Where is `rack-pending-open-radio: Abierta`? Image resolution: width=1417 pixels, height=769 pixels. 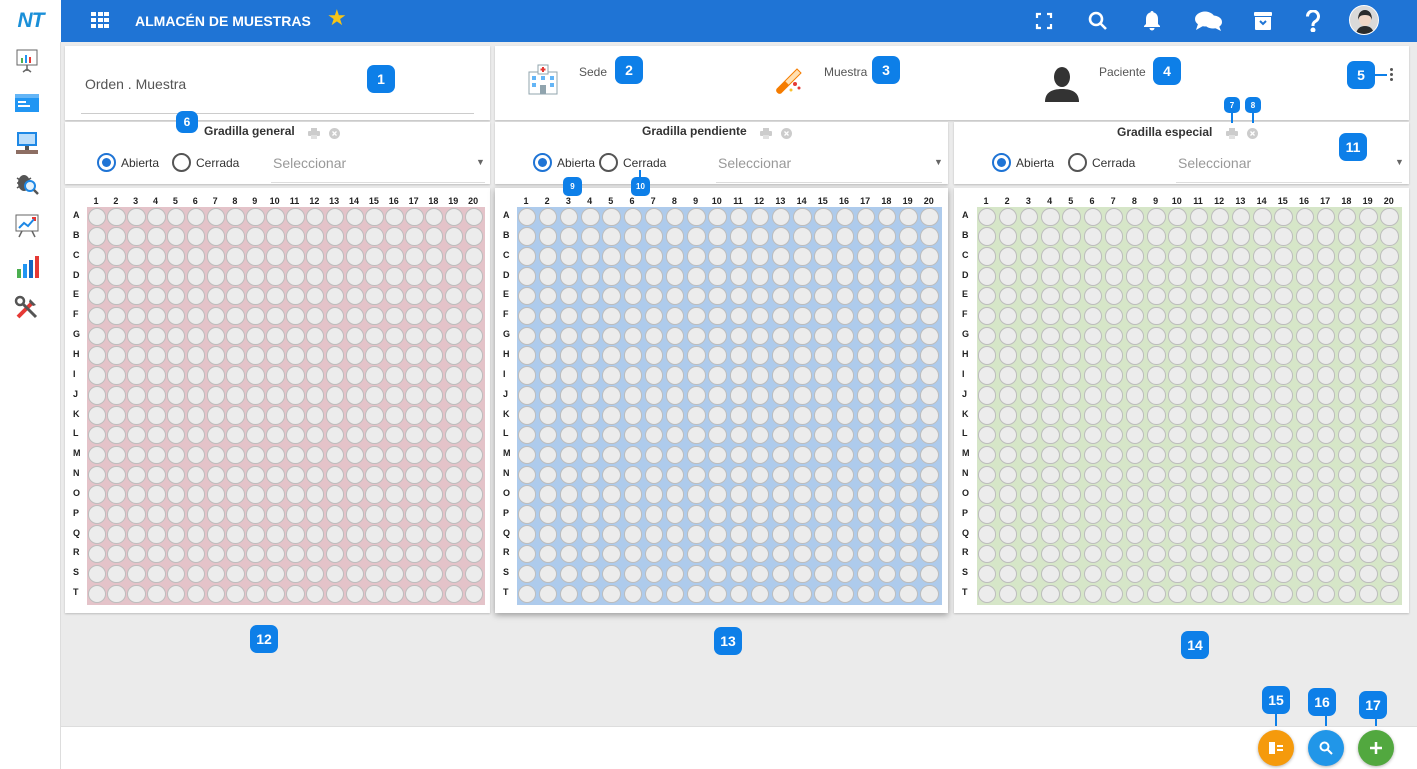 rack-pending-open-radio: Abierta is located at coordinates (564, 162).